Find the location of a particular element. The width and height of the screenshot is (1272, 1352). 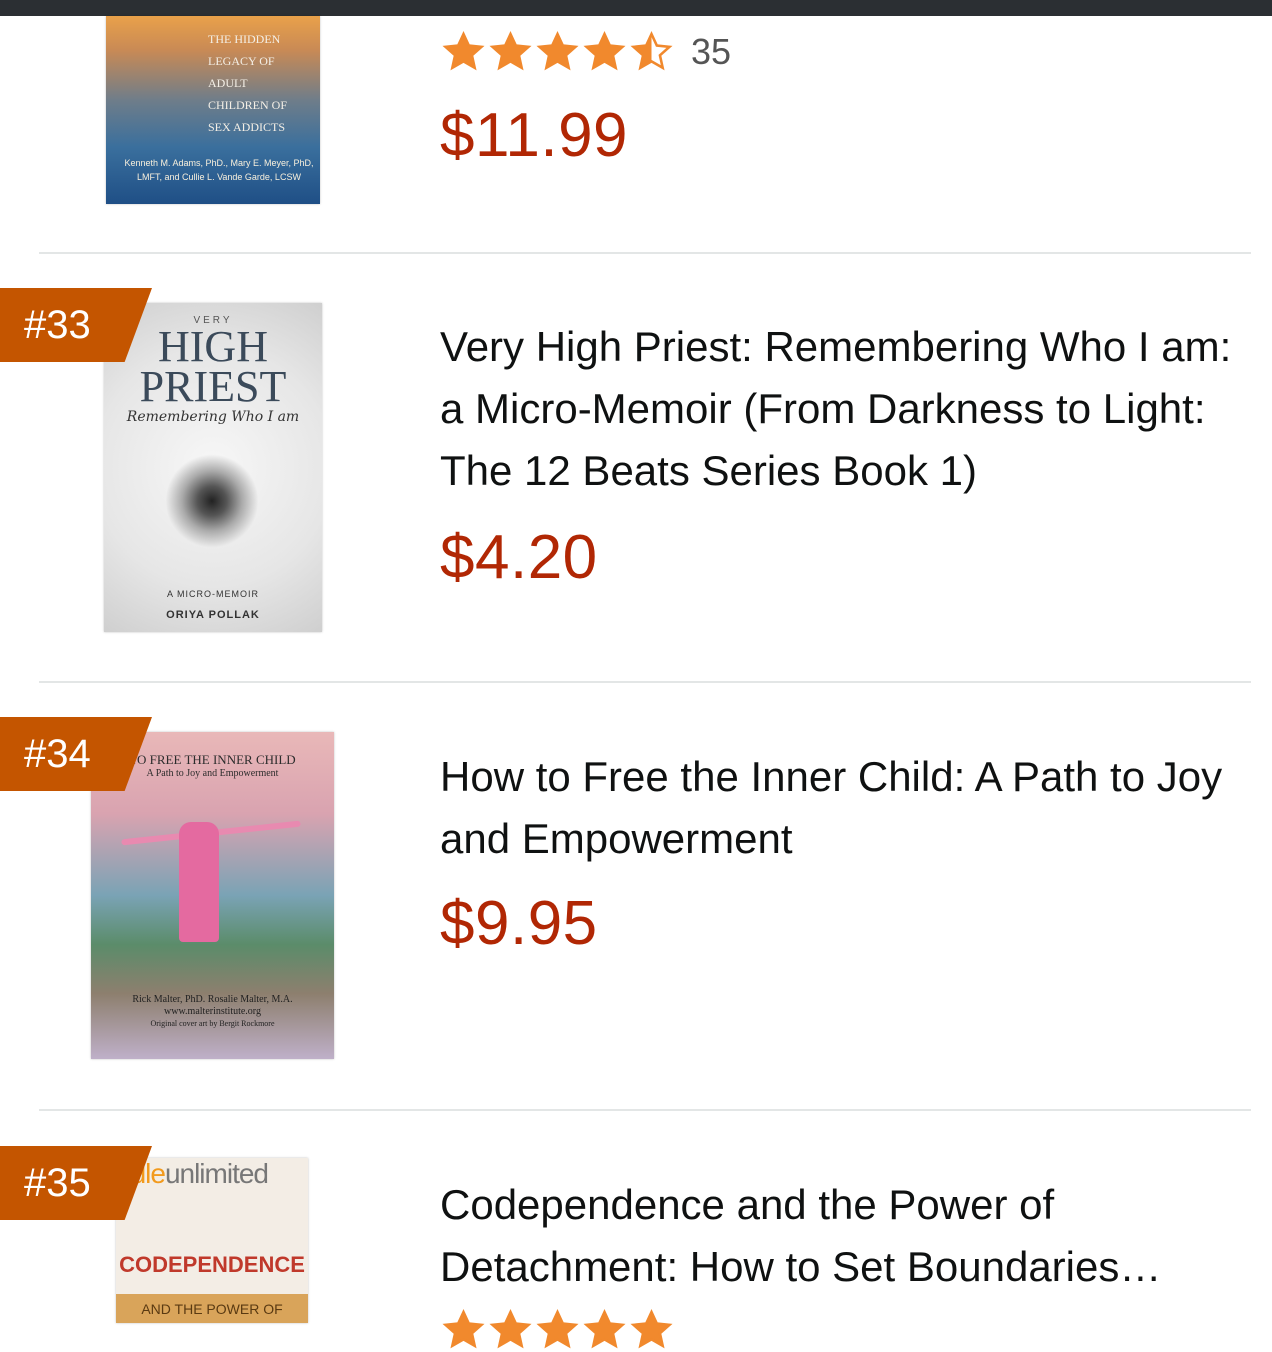

price: $9.95 is located at coordinates (519, 923).